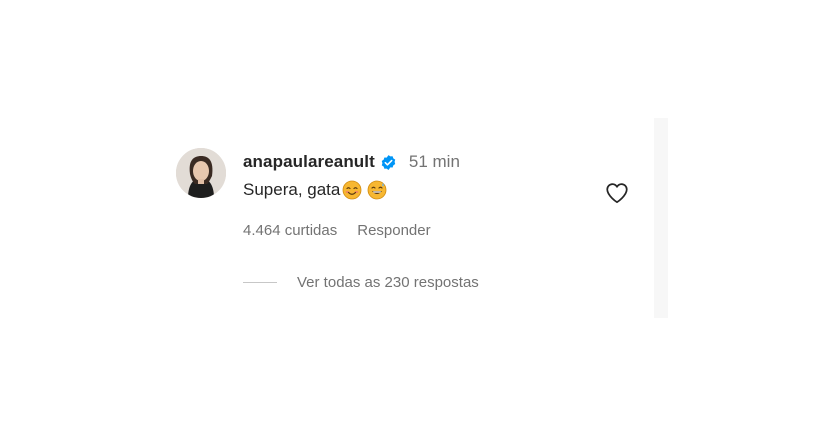  What do you see at coordinates (309, 162) in the screenshot?
I see `username: anapaulareanult` at bounding box center [309, 162].